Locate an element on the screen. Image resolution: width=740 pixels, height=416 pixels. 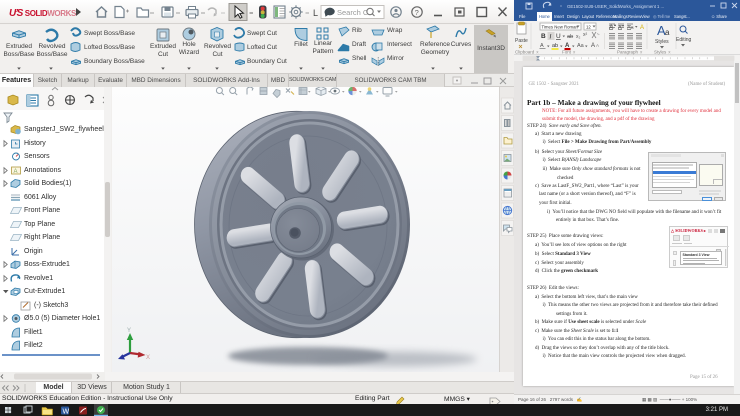
svg-text: U is located at coordinates (558, 36).